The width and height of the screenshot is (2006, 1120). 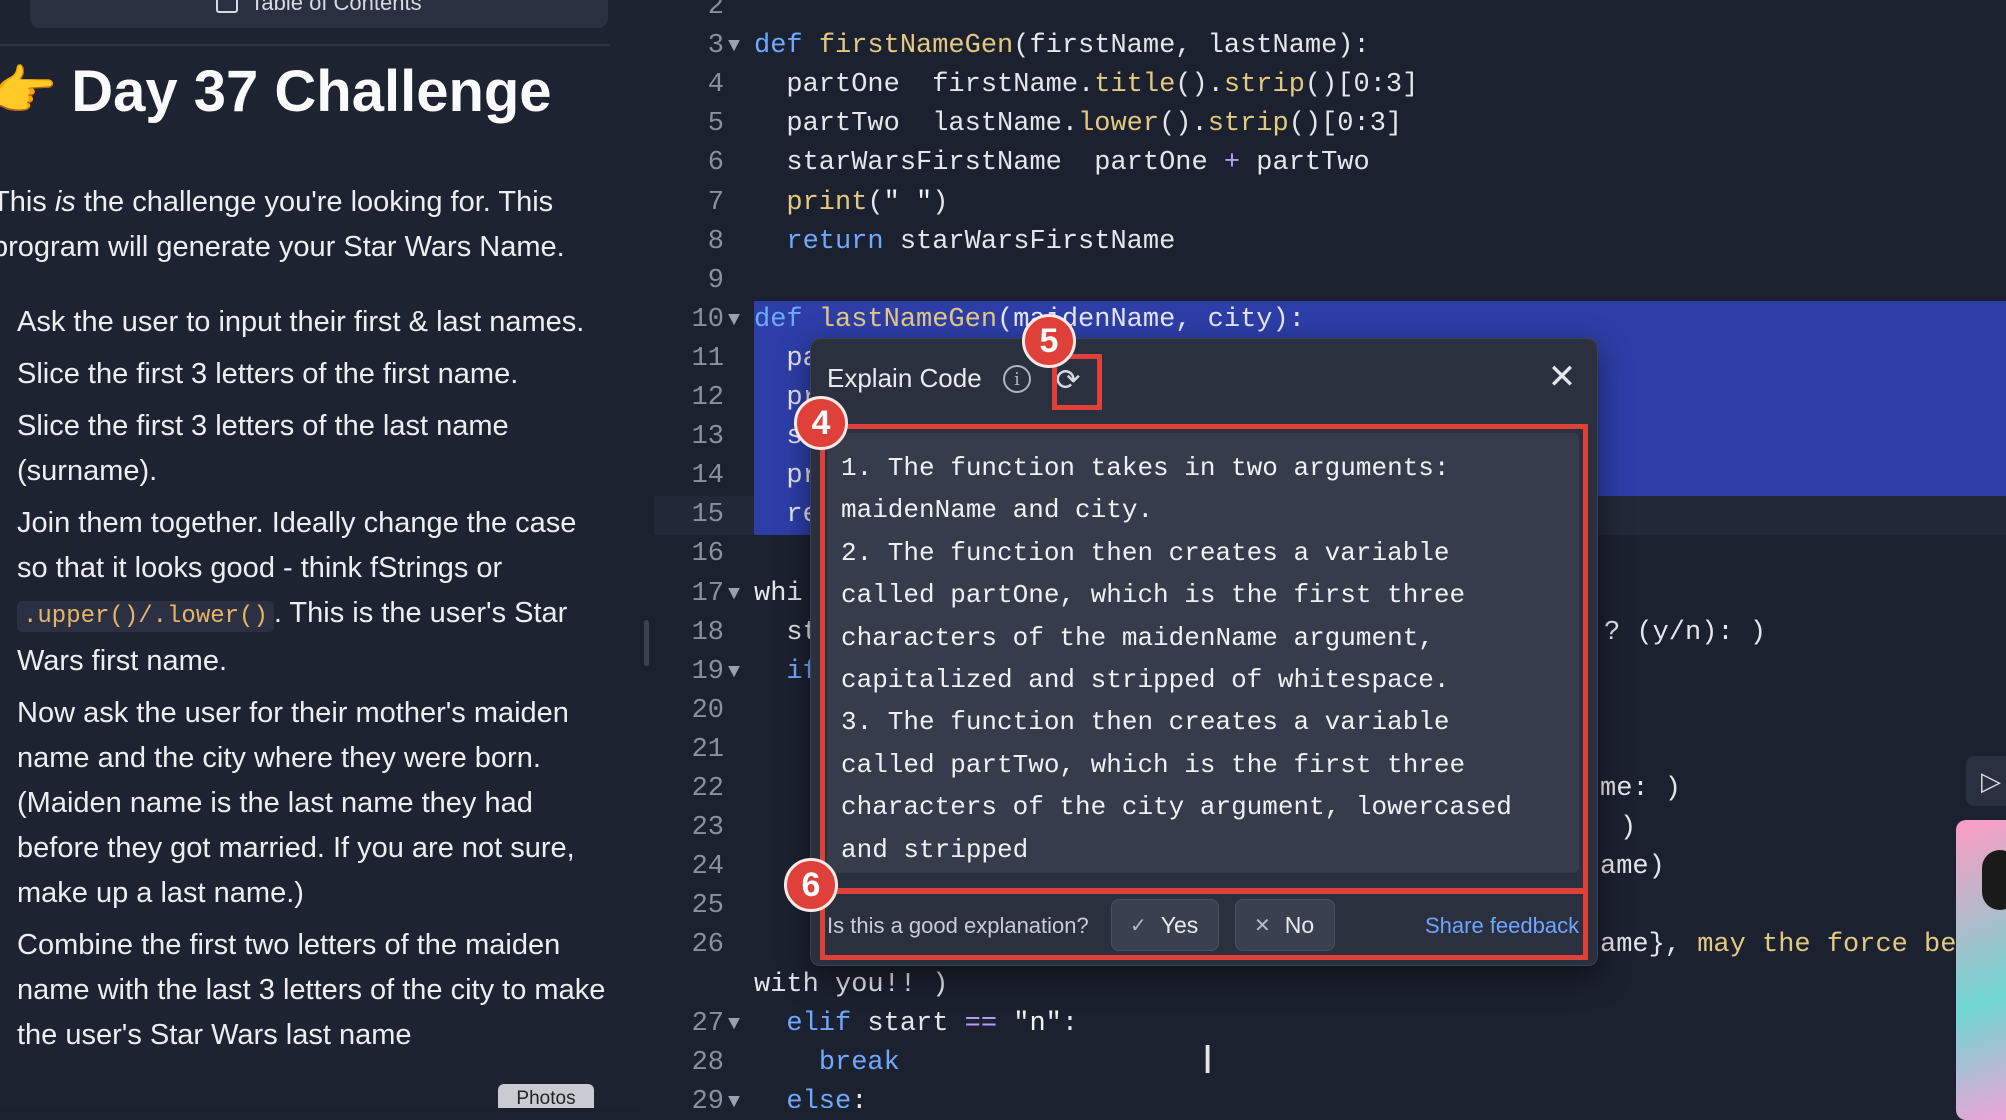 What do you see at coordinates (1204, 924) in the screenshot?
I see `annotation-box-feedback` at bounding box center [1204, 924].